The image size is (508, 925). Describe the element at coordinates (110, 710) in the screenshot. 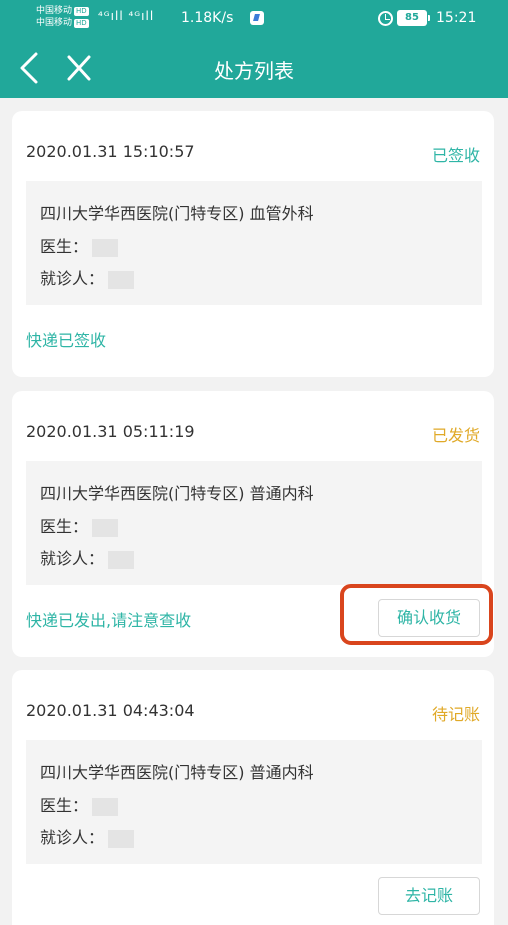

I see `prescription-datetime: 2020.01.31 04:43:04` at that location.